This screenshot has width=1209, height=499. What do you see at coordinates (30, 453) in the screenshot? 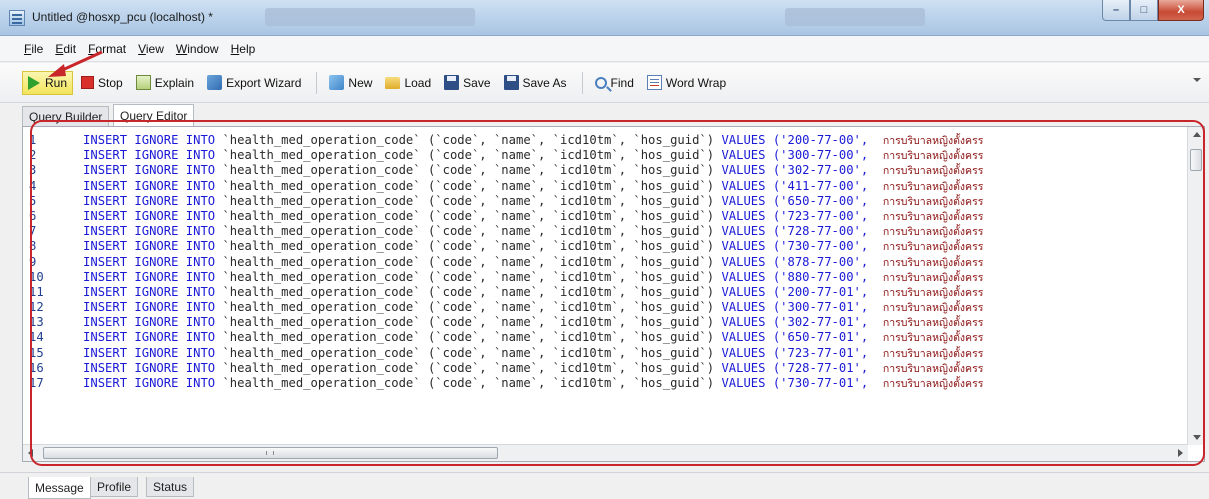
I see `scroll-left-icon` at bounding box center [30, 453].